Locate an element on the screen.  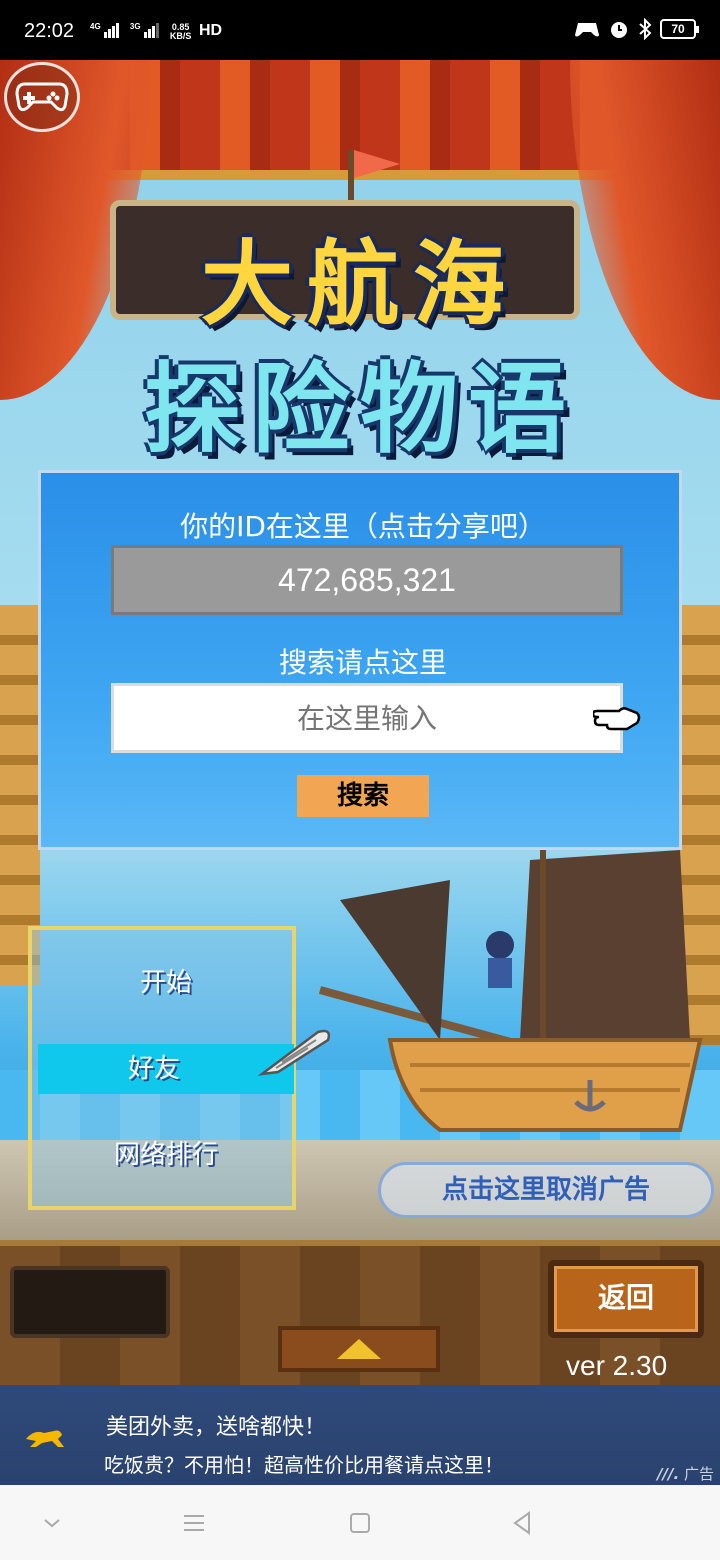
signal-bars-icon is located at coordinates (112, 31).